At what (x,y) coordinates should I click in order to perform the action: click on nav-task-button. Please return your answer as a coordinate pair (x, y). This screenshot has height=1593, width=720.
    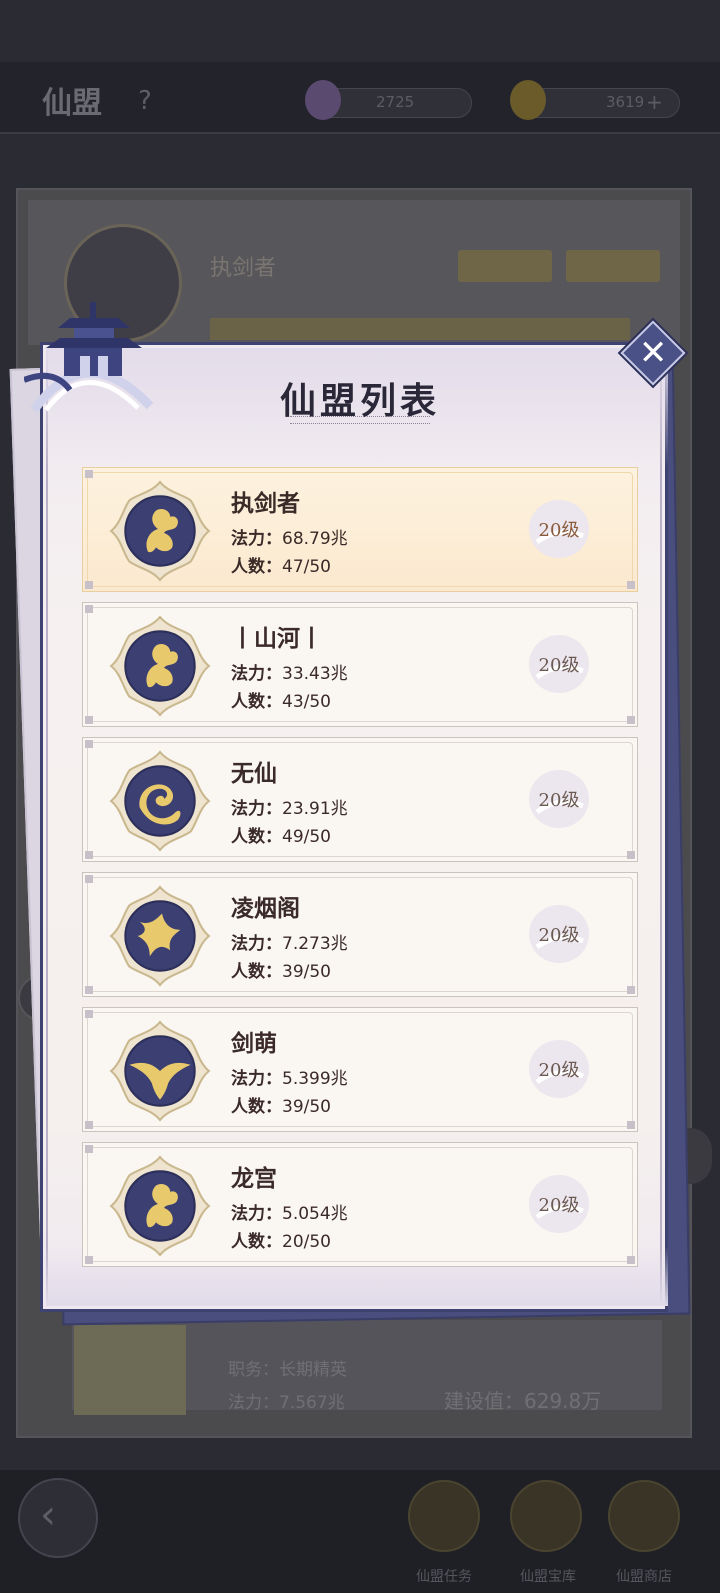
    Looking at the image, I should click on (444, 1516).